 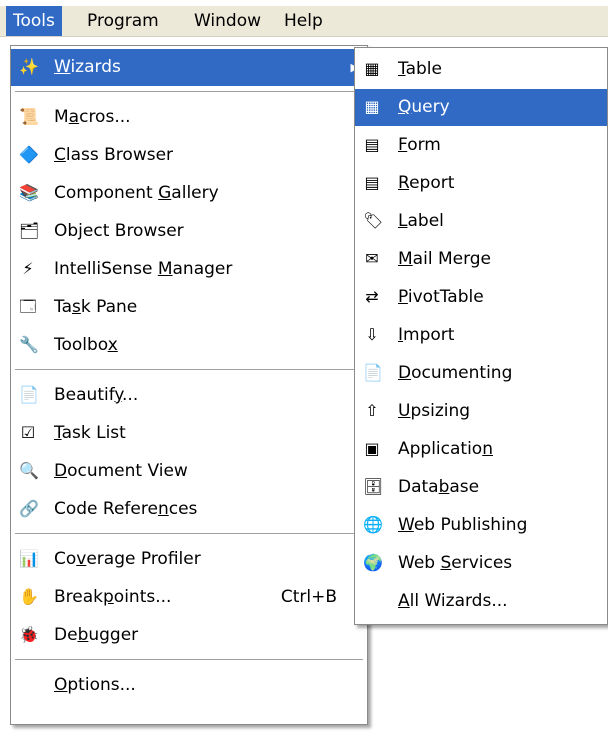 What do you see at coordinates (29, 192) in the screenshot?
I see `component-gallery-icon: 📚` at bounding box center [29, 192].